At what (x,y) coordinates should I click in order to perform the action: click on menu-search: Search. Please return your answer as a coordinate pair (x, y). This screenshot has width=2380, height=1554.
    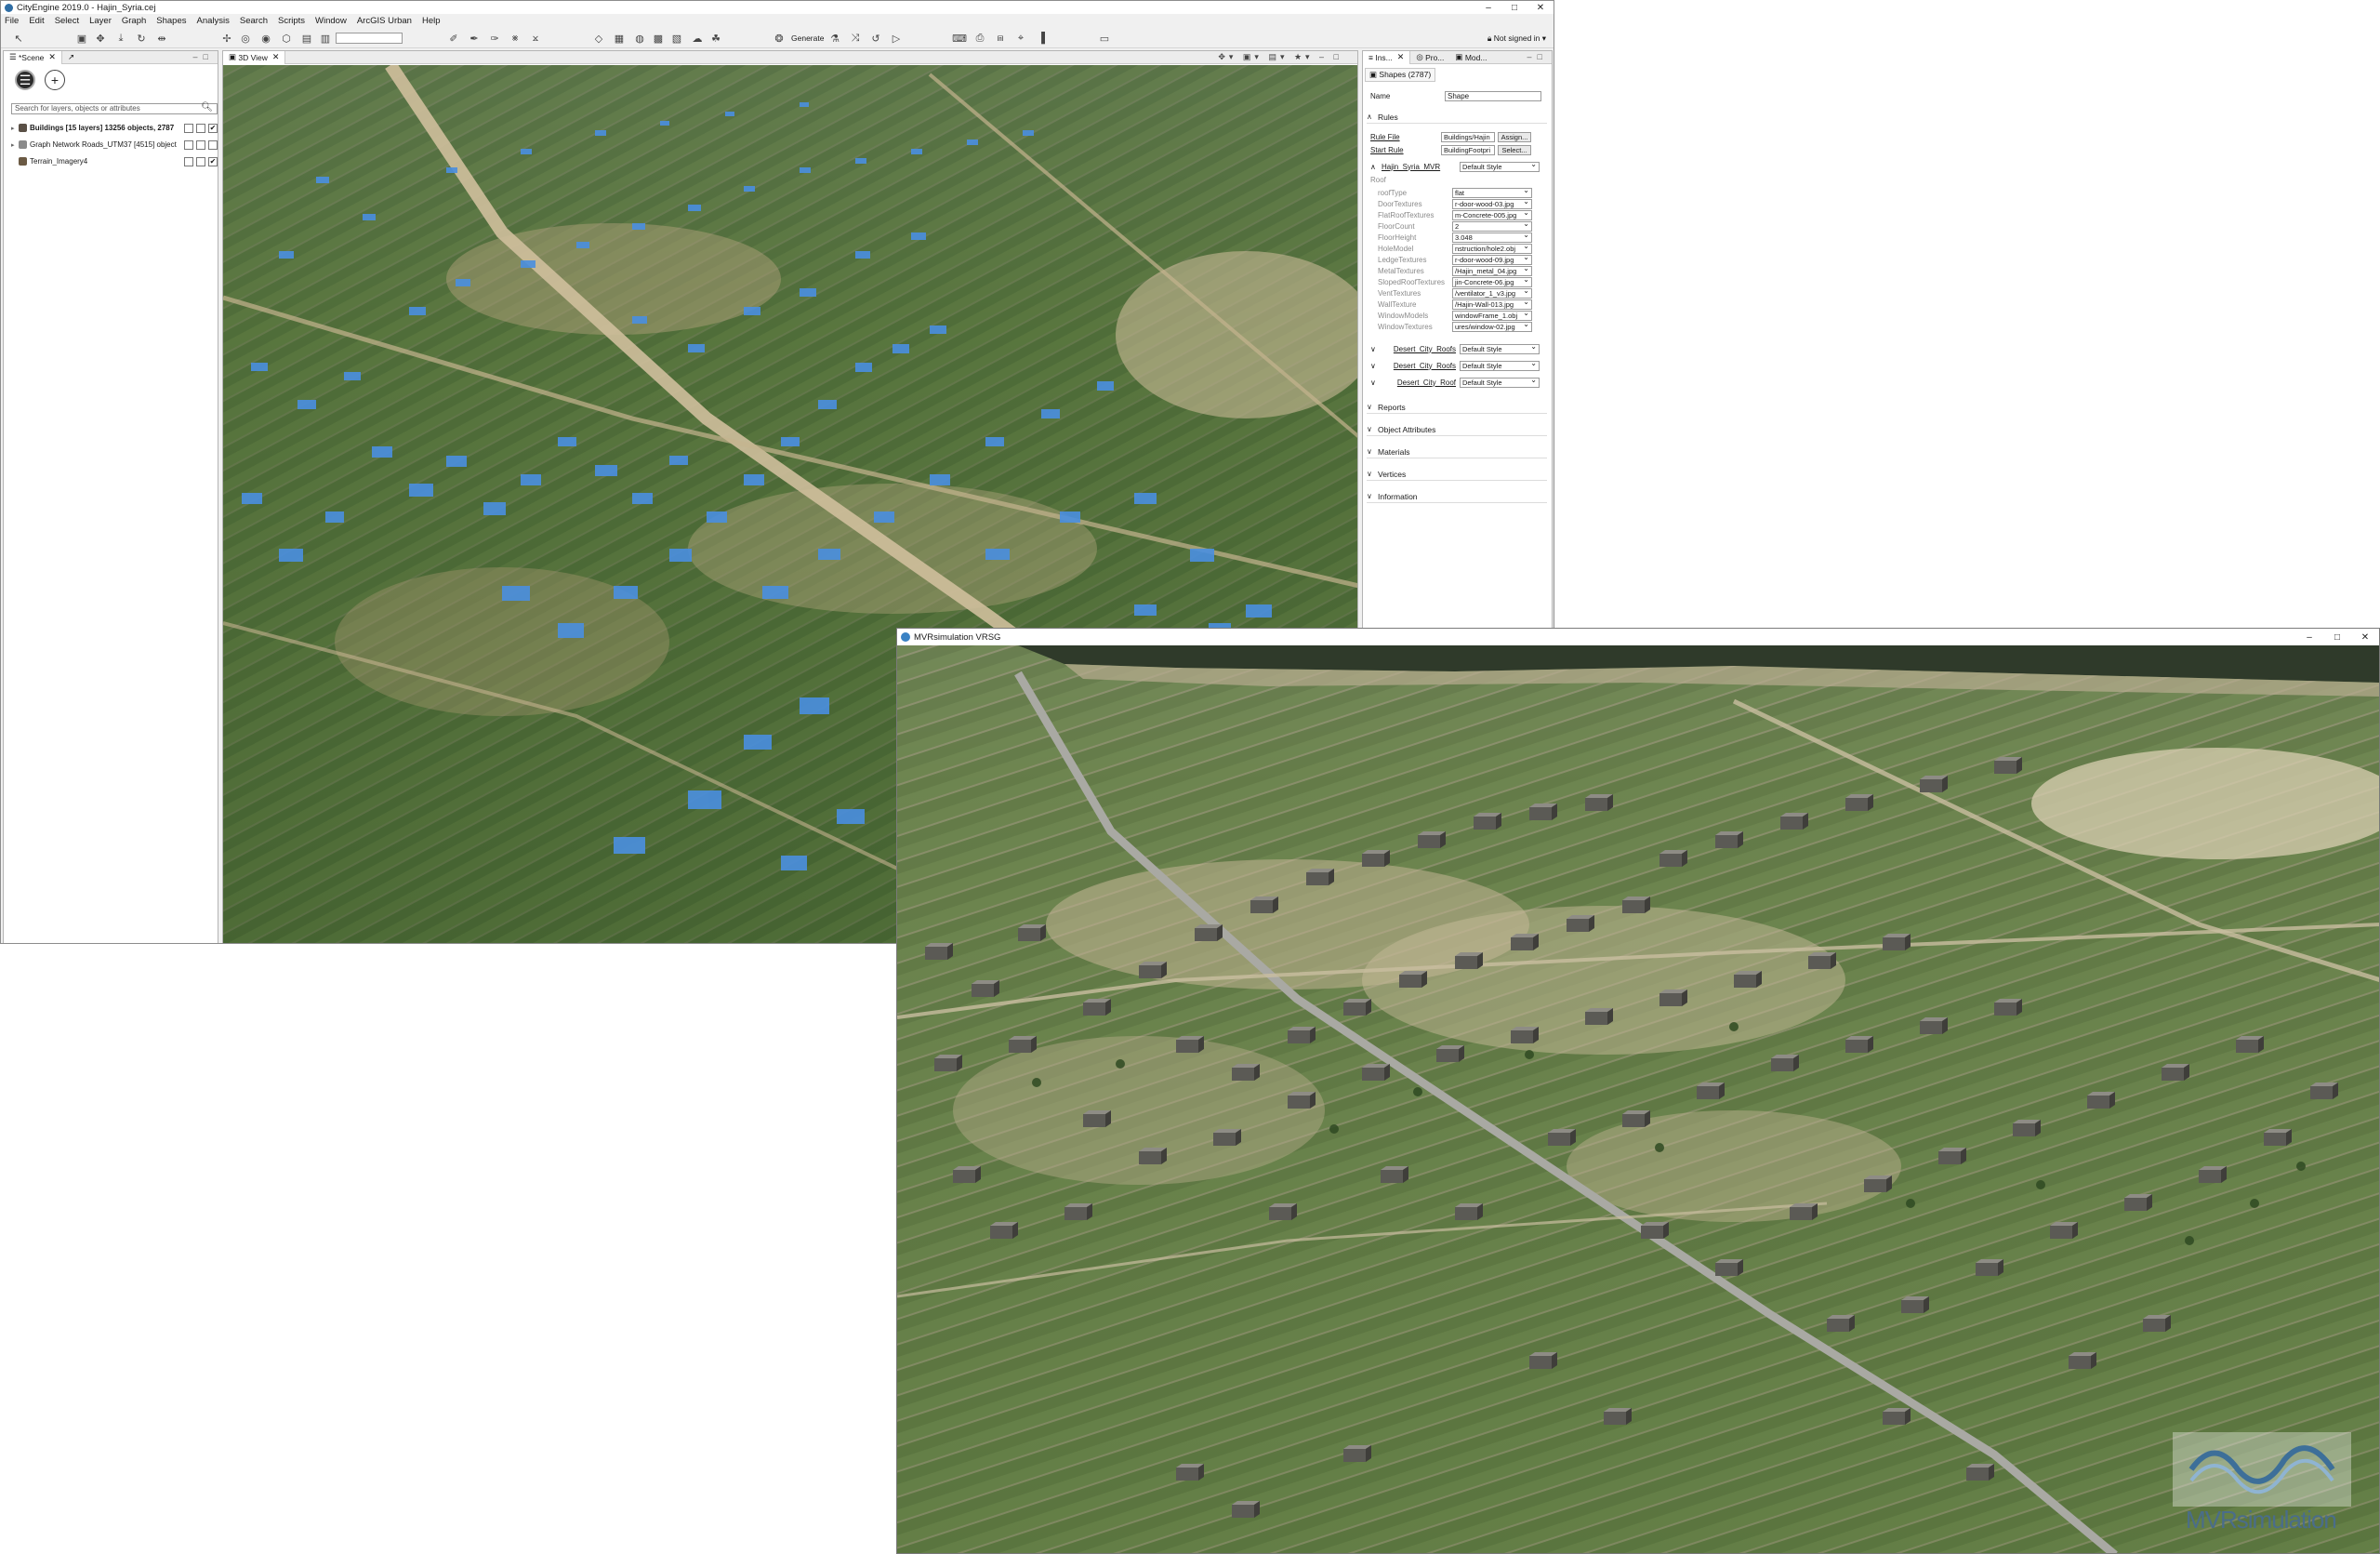
    Looking at the image, I should click on (254, 21).